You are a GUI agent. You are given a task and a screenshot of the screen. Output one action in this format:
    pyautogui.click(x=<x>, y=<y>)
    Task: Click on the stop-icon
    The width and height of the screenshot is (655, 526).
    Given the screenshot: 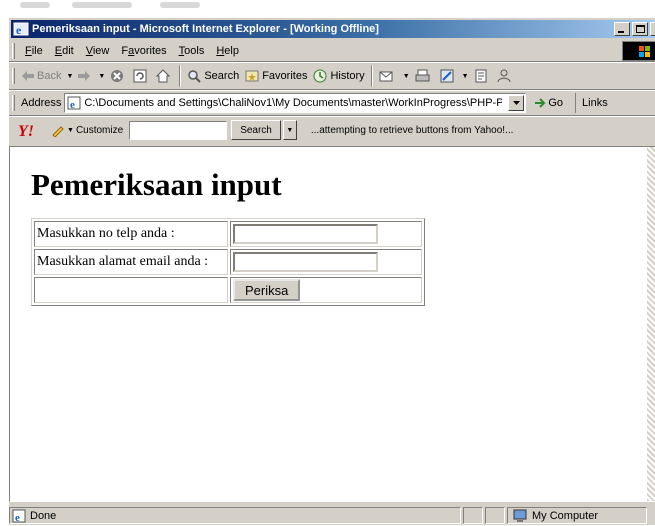 What is the action you would take?
    pyautogui.click(x=117, y=76)
    